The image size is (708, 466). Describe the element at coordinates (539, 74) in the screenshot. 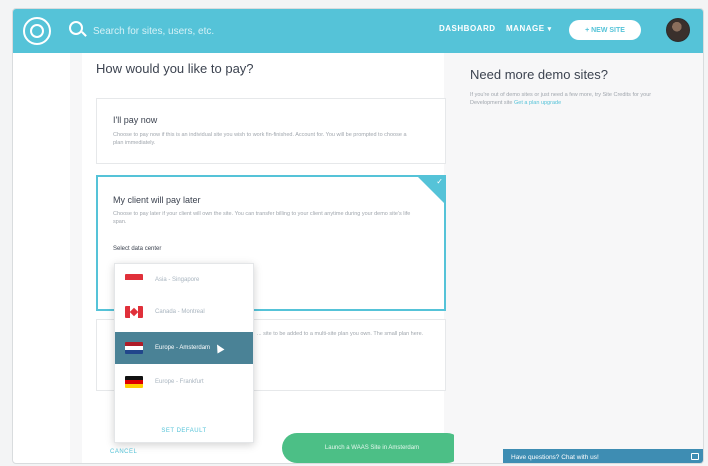

I see `sidebar-title: Need more demo sites?` at that location.